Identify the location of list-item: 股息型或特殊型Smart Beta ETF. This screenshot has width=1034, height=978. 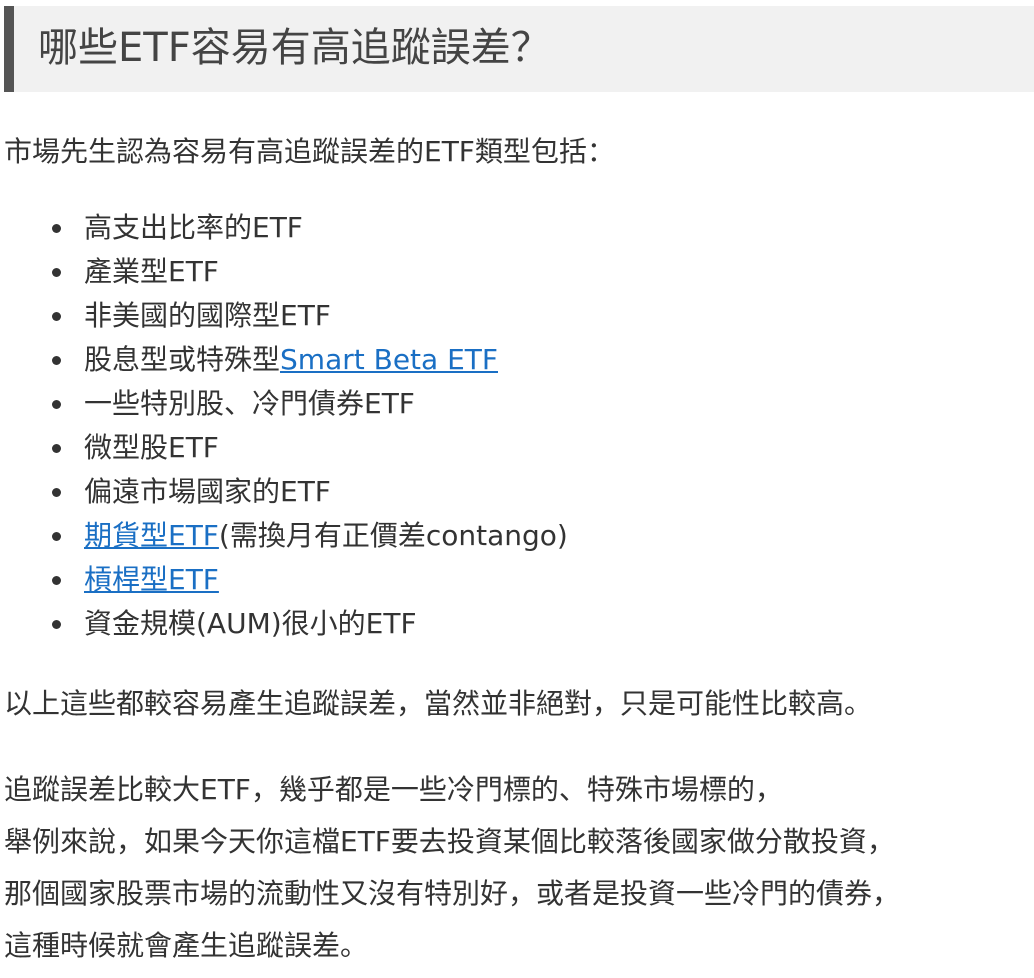
(308, 360).